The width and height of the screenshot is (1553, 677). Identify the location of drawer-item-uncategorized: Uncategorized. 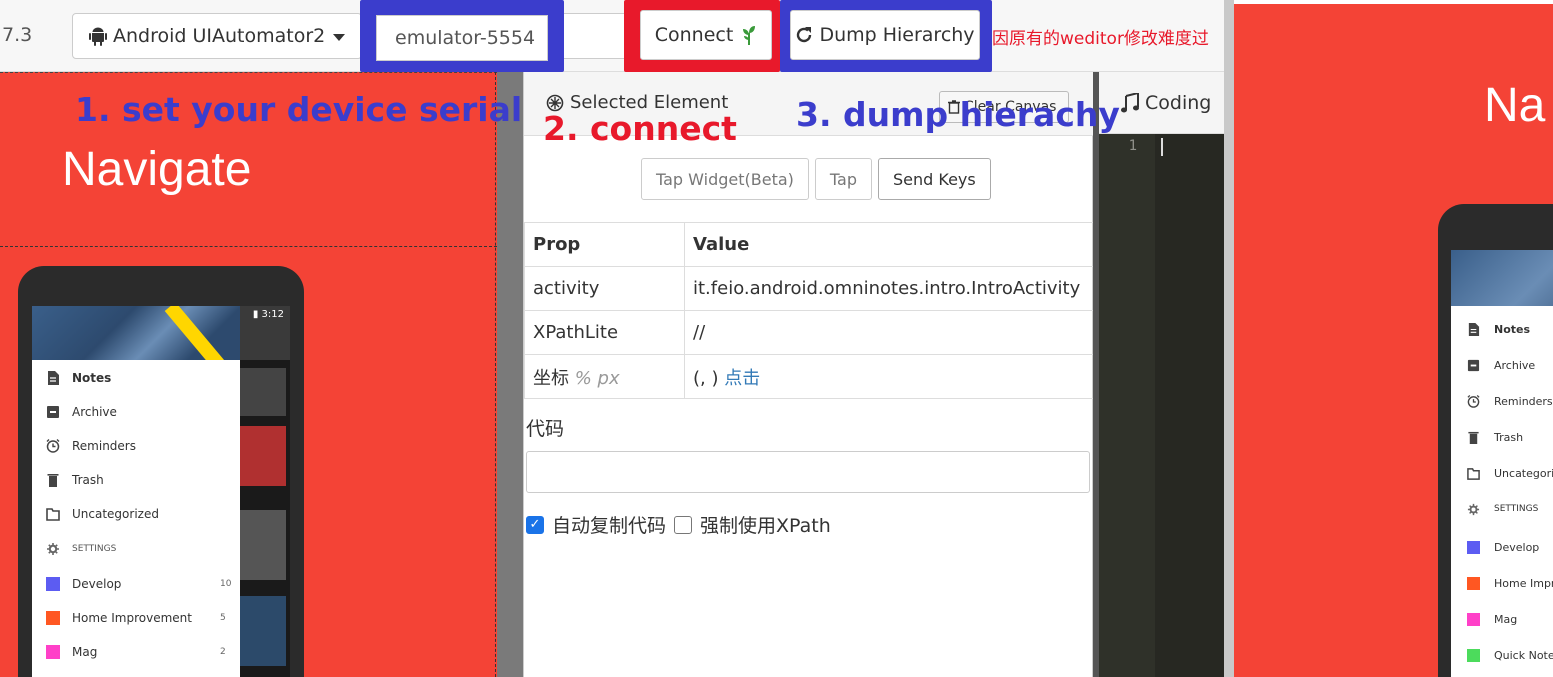
(102, 514).